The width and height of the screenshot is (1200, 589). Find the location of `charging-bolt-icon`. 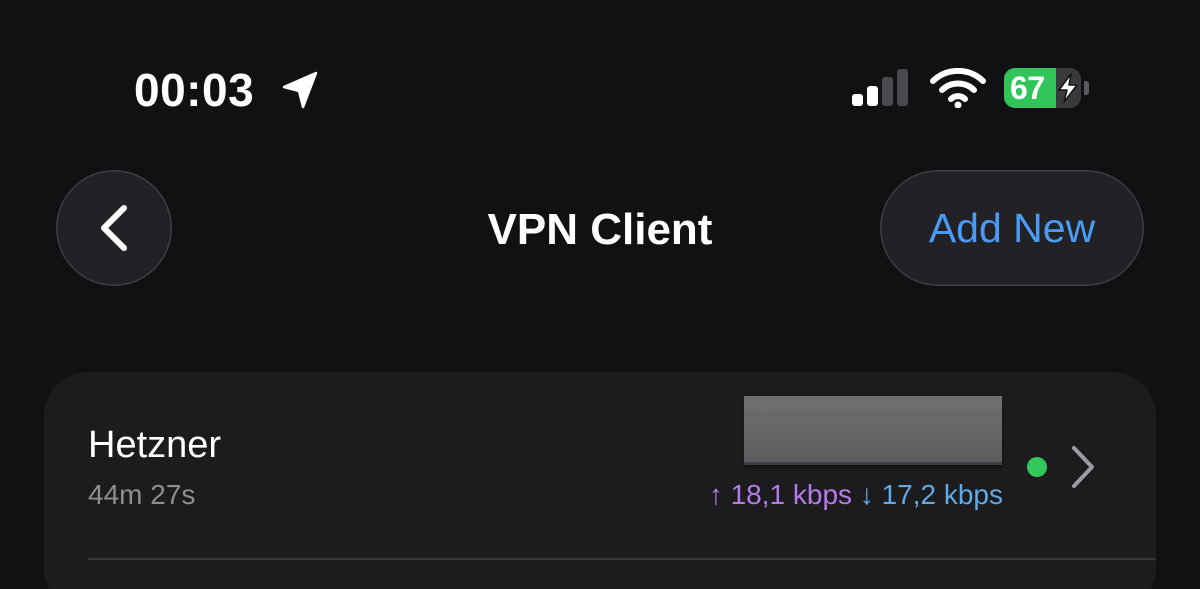

charging-bolt-icon is located at coordinates (1068, 88).